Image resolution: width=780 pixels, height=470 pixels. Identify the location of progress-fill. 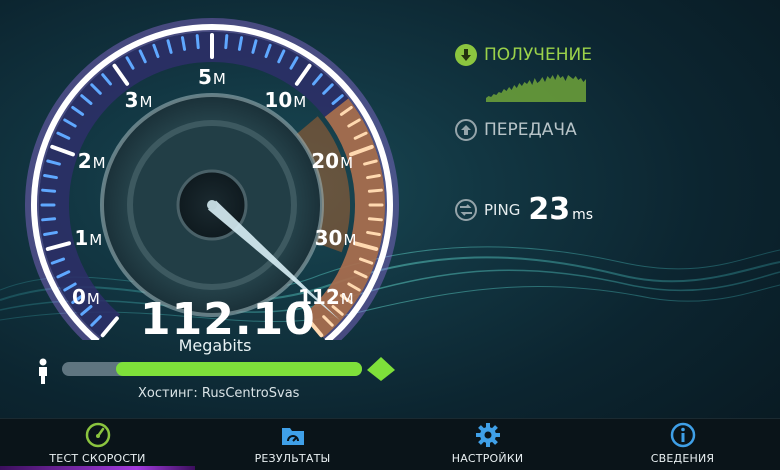
(239, 369).